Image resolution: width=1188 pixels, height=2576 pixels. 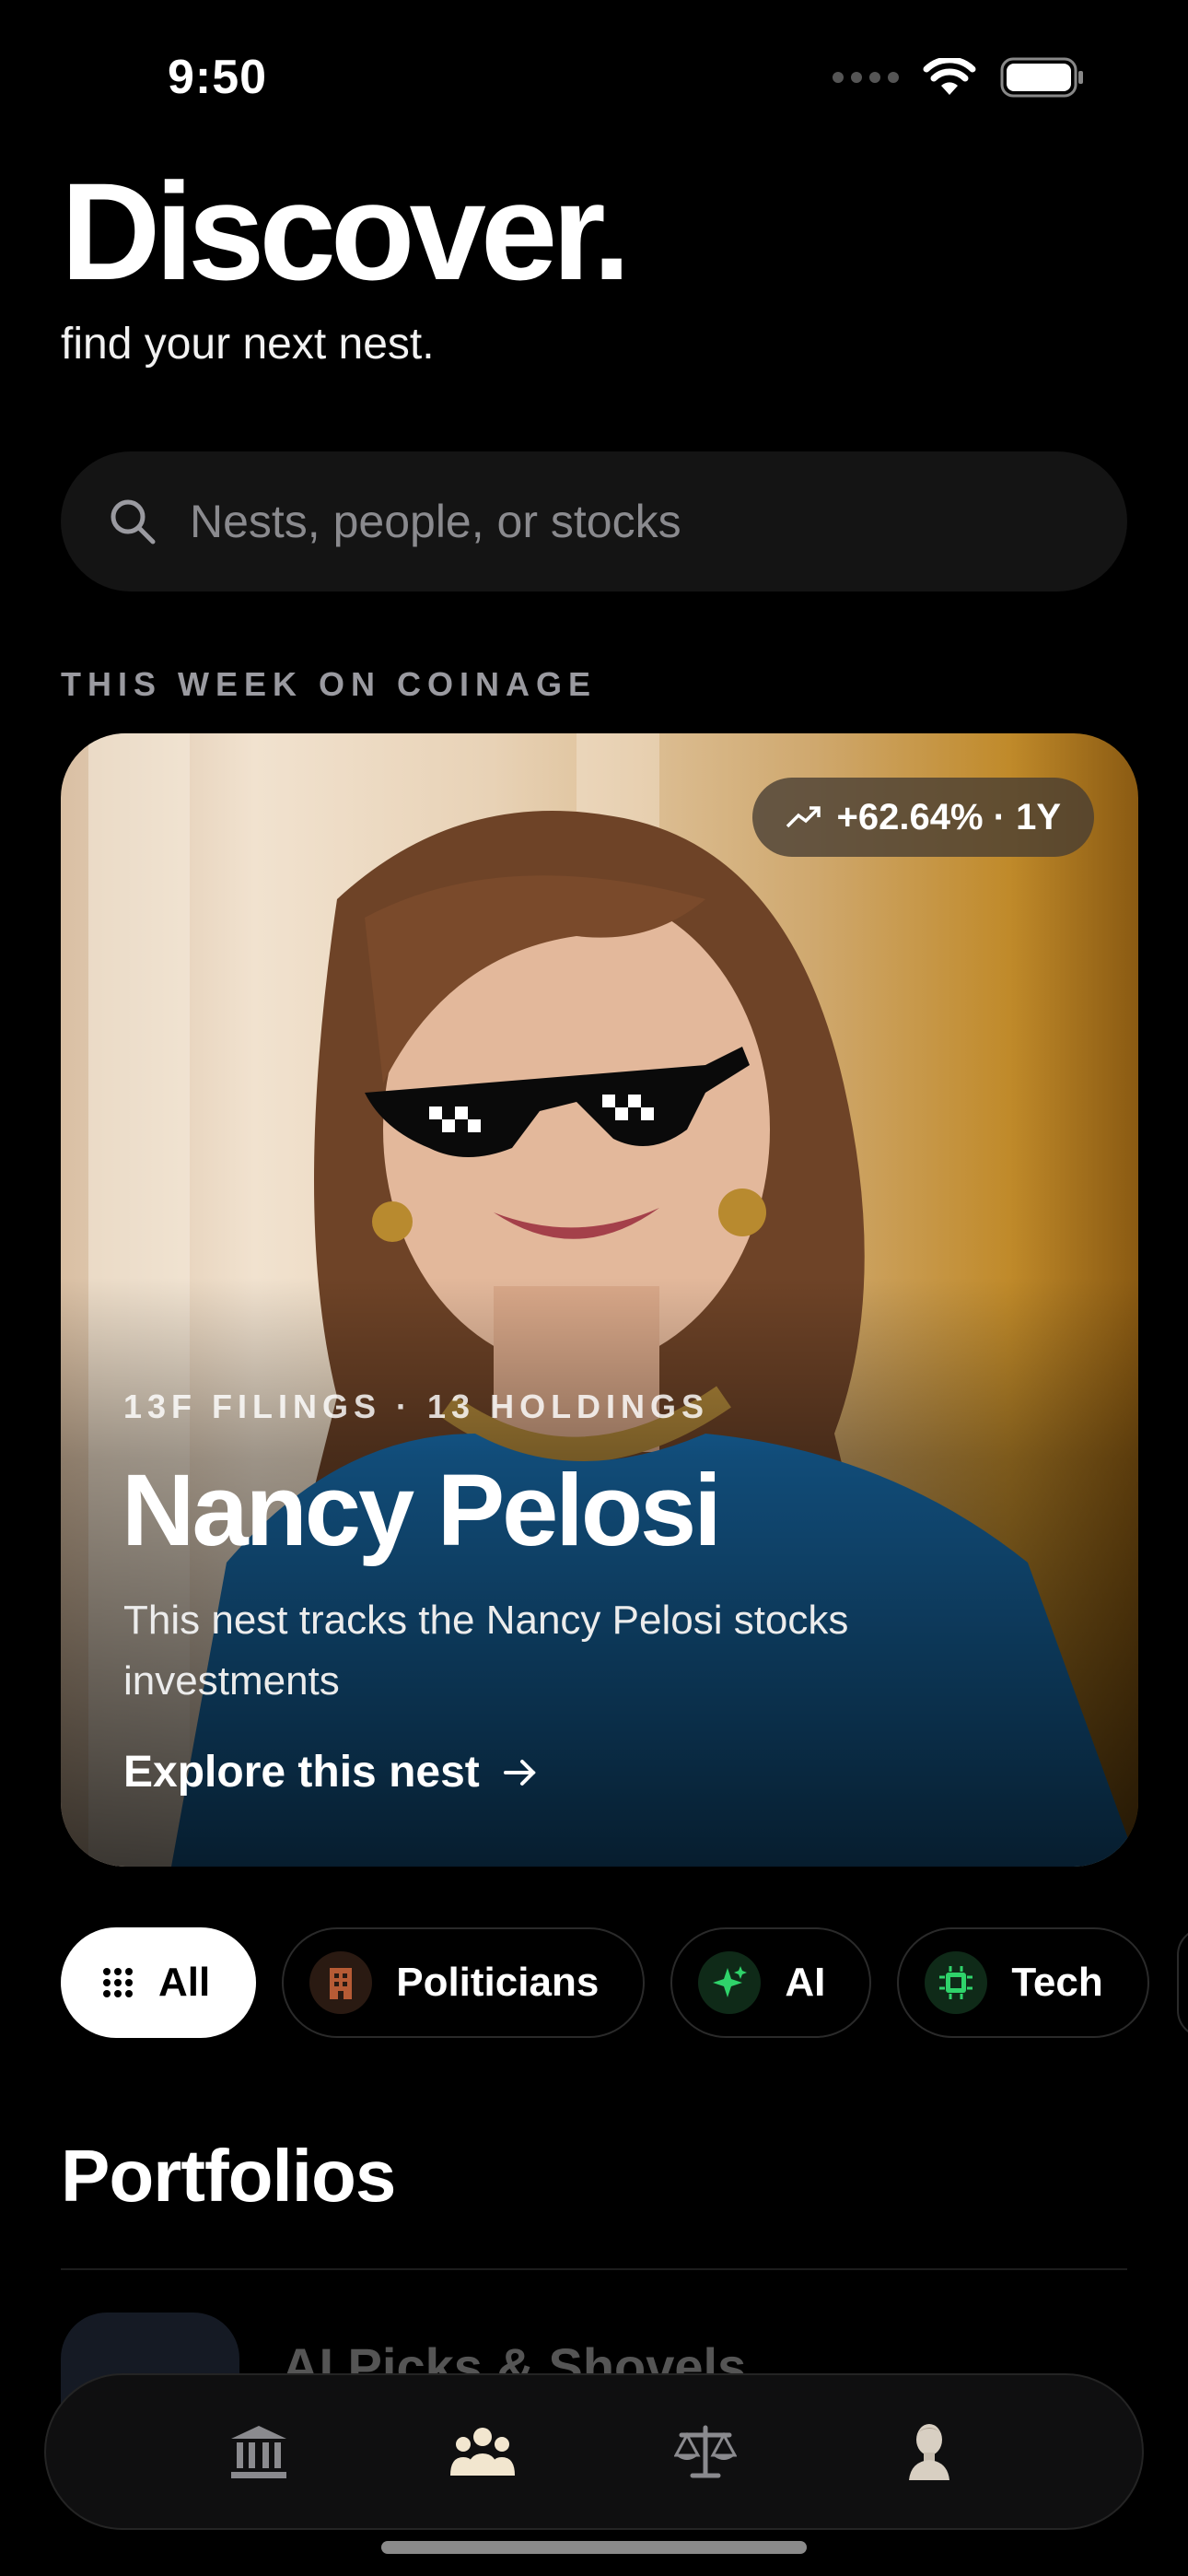 What do you see at coordinates (730, 1982) in the screenshot?
I see `sparkles-icon` at bounding box center [730, 1982].